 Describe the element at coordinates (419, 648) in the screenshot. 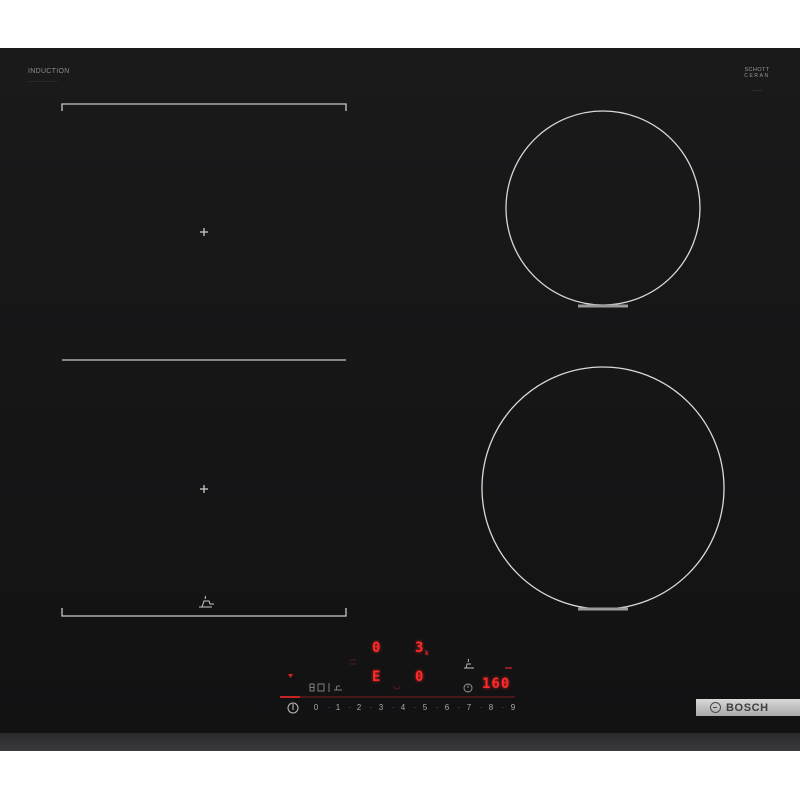

I see `back-right-zone-level: 3` at that location.